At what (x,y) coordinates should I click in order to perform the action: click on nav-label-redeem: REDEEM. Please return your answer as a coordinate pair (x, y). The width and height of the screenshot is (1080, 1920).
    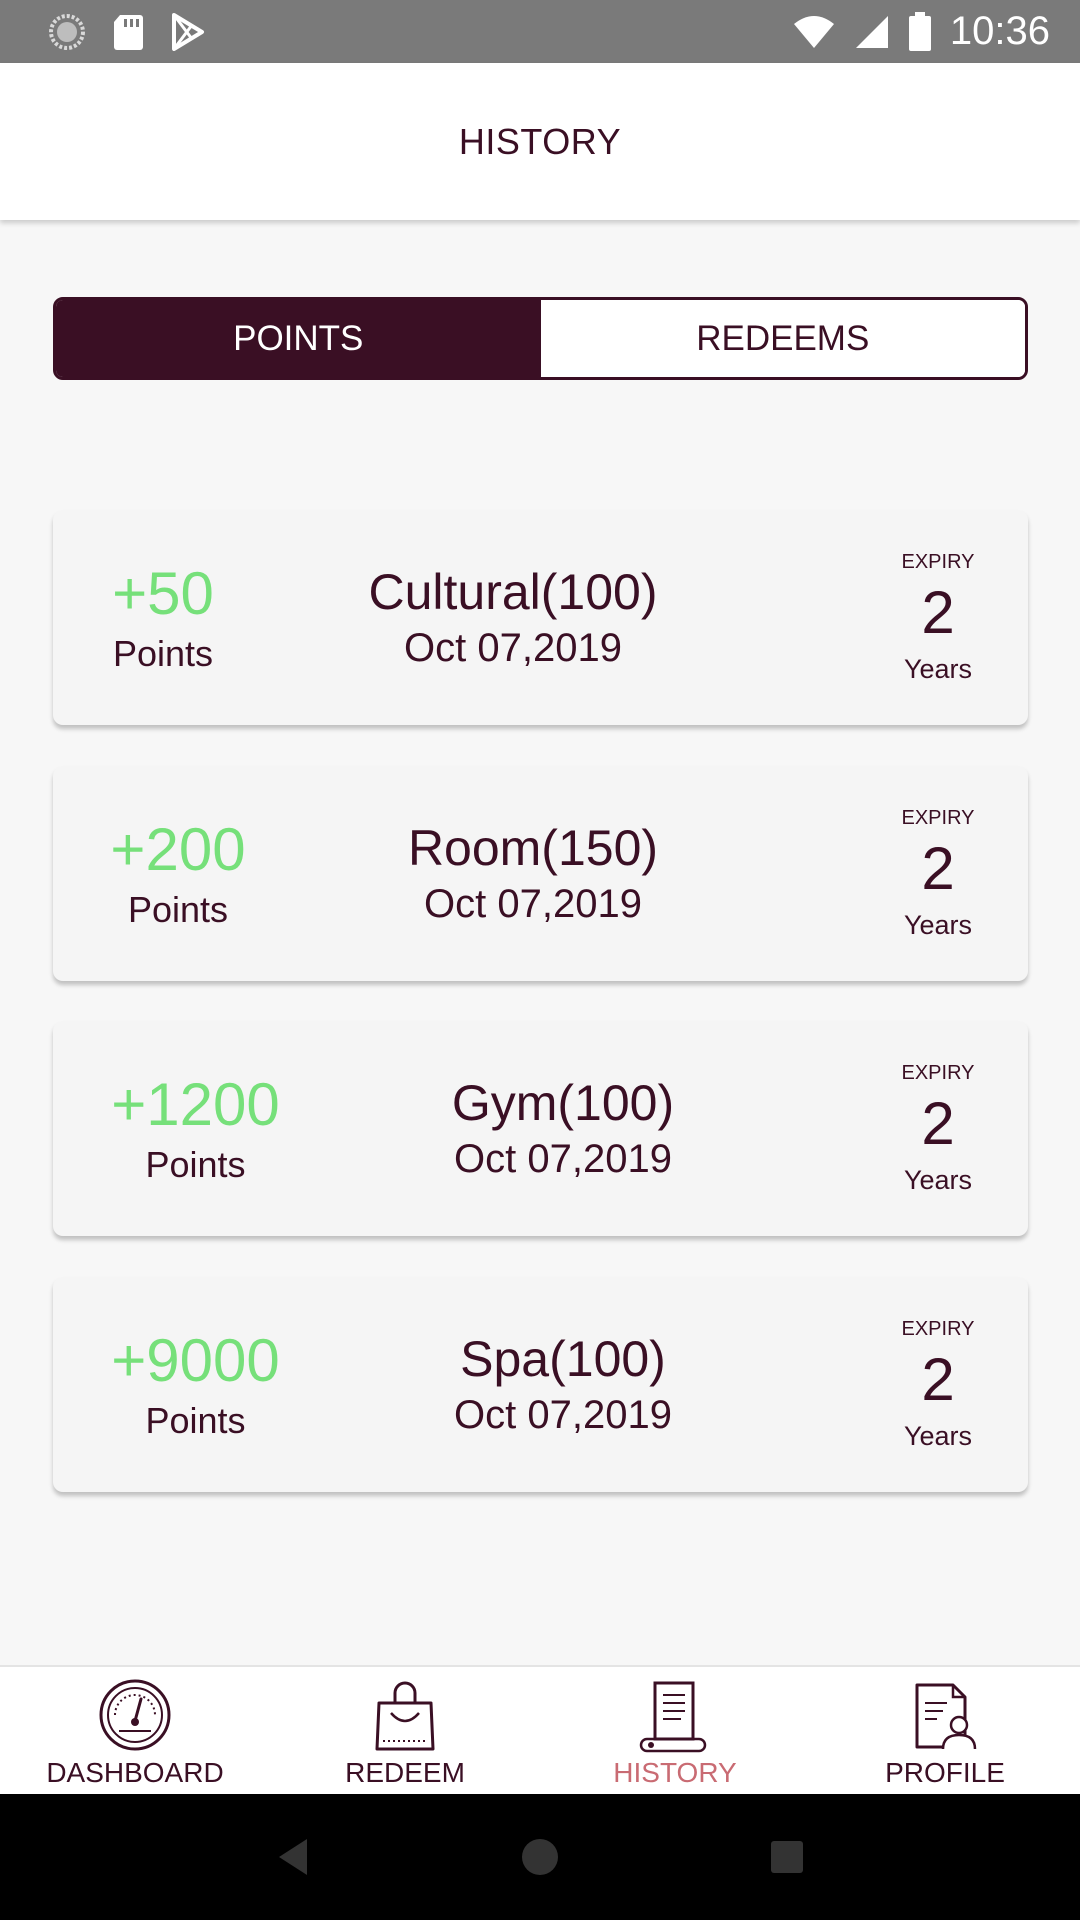
    Looking at the image, I should click on (405, 1772).